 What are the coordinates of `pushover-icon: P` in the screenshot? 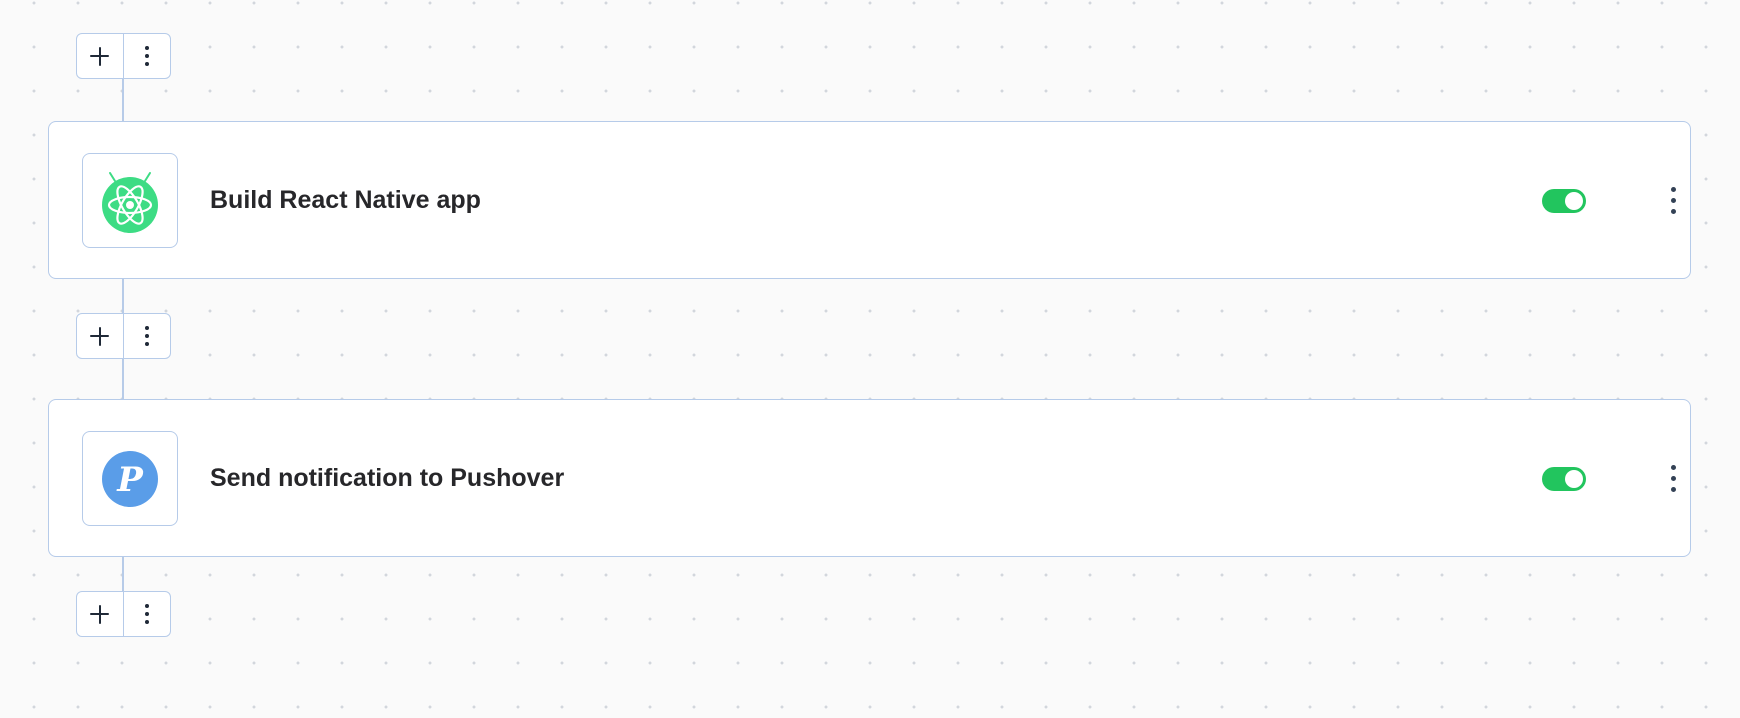 It's located at (130, 478).